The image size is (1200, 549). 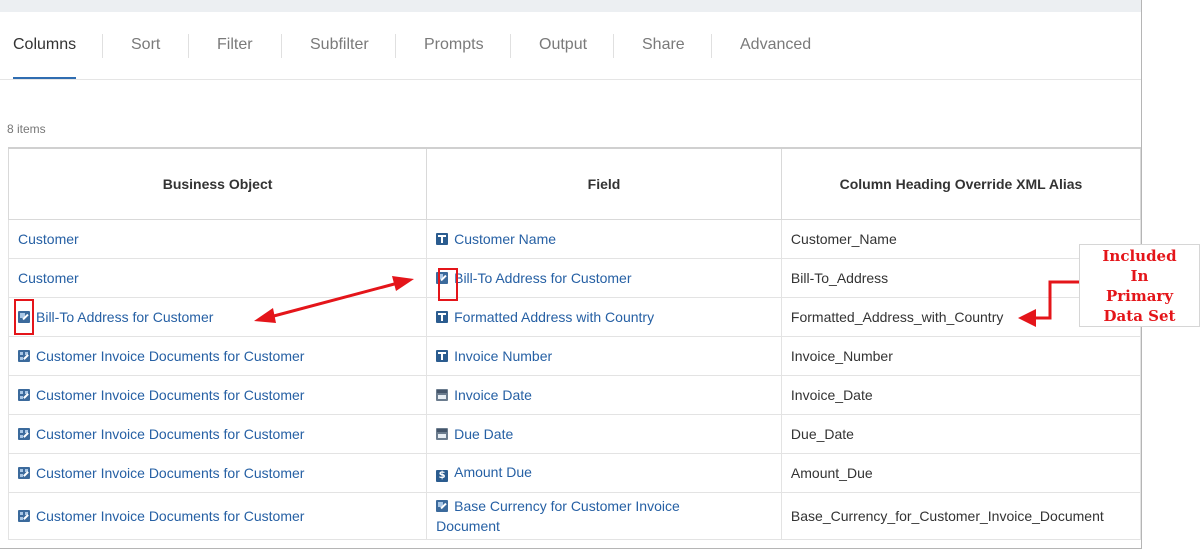 I want to click on column-header-business-object: Business Object, so click(x=217, y=183).